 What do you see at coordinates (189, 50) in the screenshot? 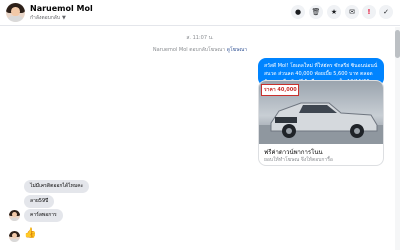
I see `ad-reply-note-text: Naruemol Mol ตอบกลับโฆษณา` at bounding box center [189, 50].